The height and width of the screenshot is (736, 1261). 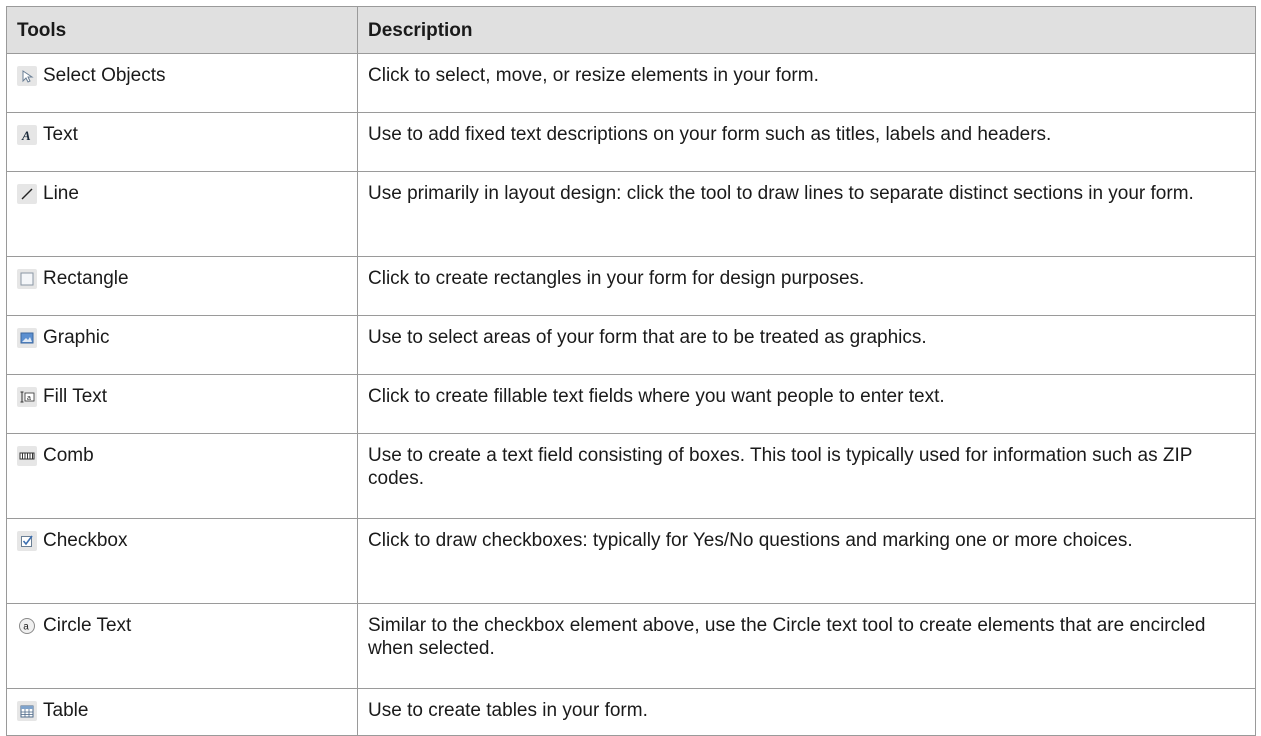 I want to click on svg-text: A, so click(x=26, y=135).